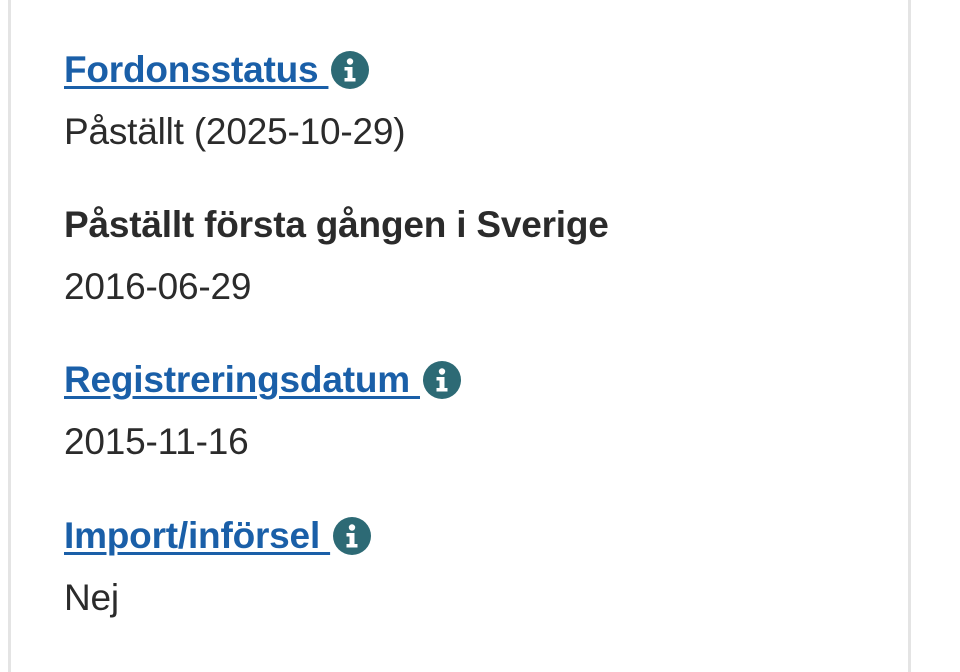 This screenshot has width=960, height=672. I want to click on registreringsdatum-link: Registreringsdatum, so click(242, 380).